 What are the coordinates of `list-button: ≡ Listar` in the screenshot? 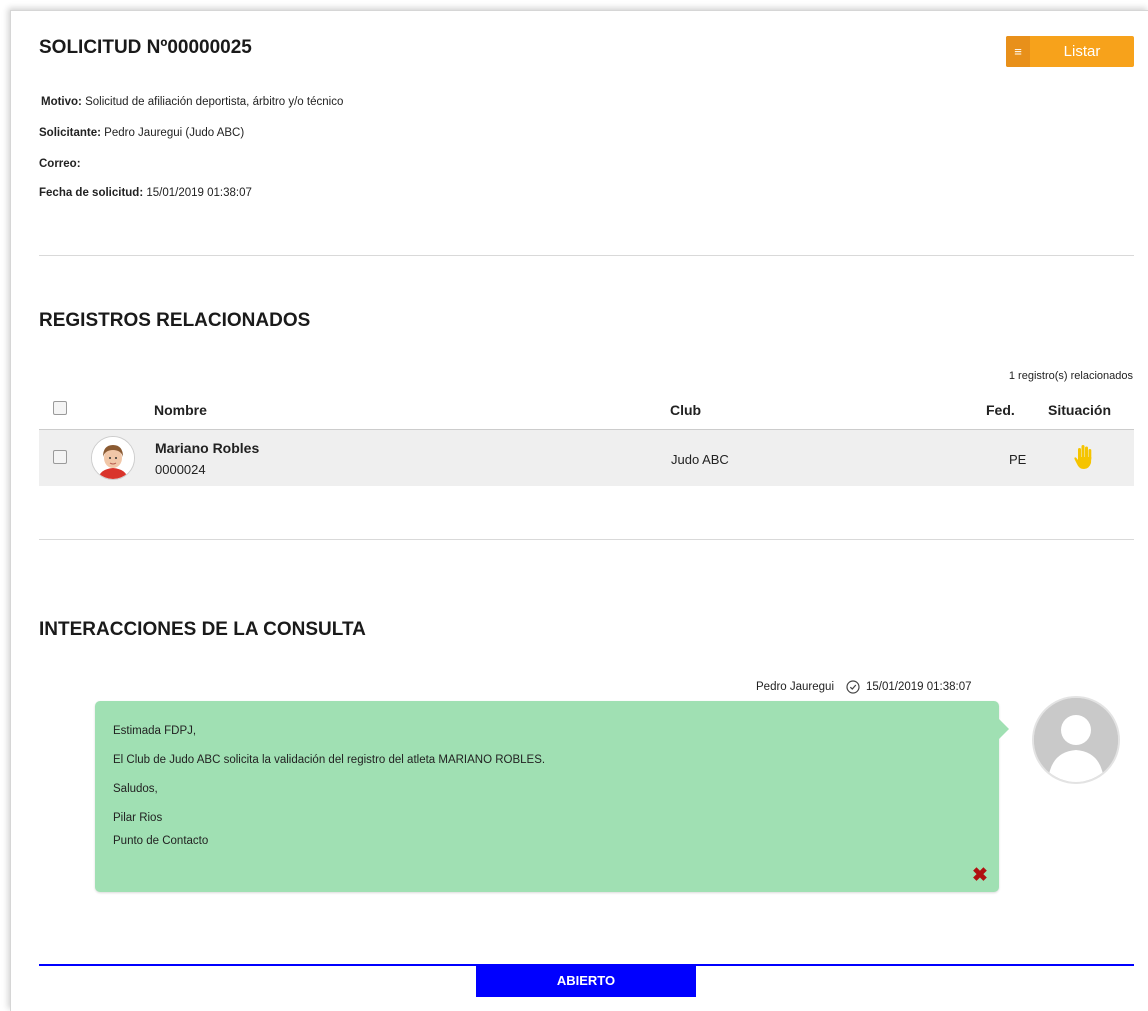 It's located at (1070, 51).